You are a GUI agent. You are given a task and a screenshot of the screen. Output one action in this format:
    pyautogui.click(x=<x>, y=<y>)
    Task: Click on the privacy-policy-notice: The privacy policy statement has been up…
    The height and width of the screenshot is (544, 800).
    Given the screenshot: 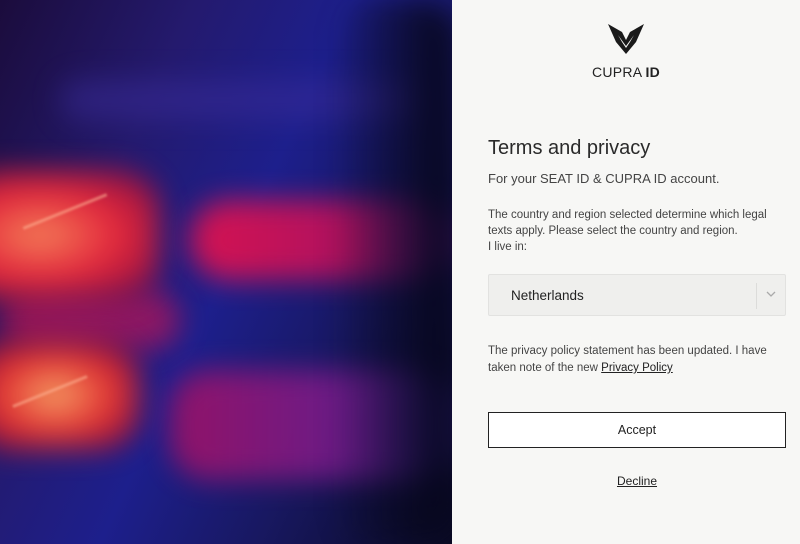 What is the action you would take?
    pyautogui.click(x=643, y=360)
    